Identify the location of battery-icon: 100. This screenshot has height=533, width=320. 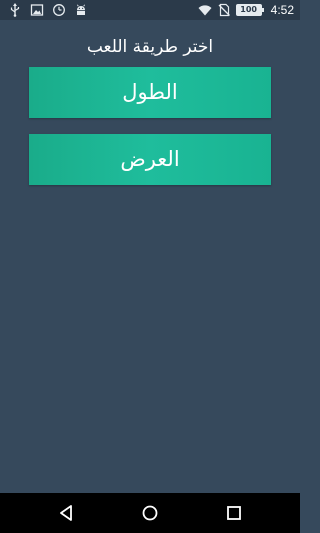
(249, 10).